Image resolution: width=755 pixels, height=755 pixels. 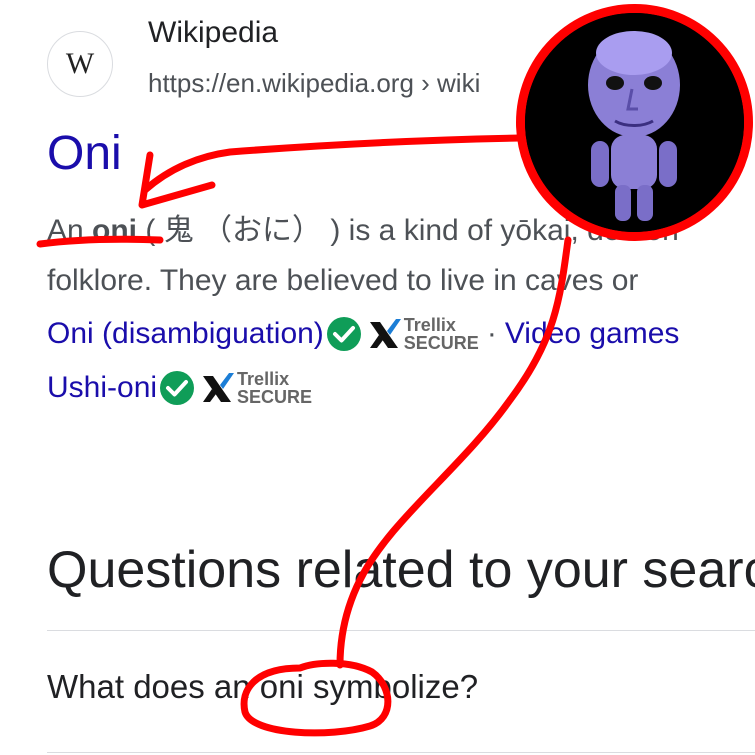 I want to click on ao-oni-figure-icon, so click(x=634, y=122).